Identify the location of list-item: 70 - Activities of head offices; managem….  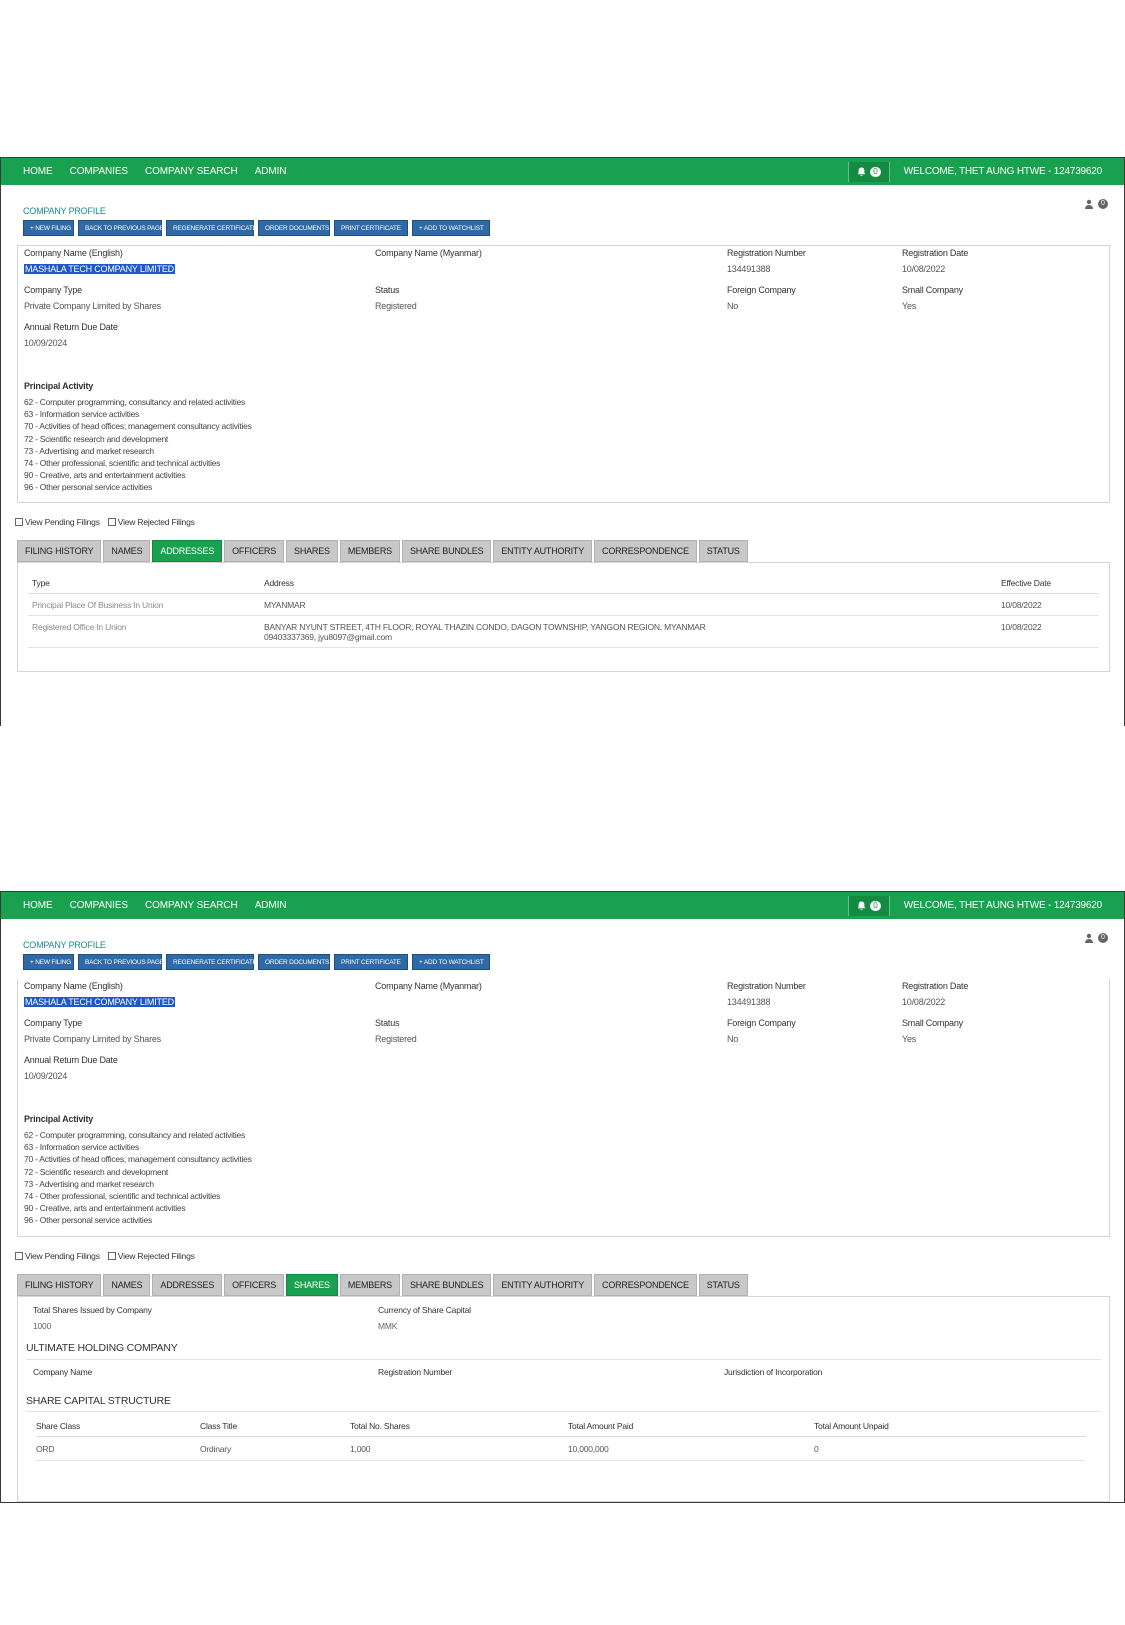
(138, 426).